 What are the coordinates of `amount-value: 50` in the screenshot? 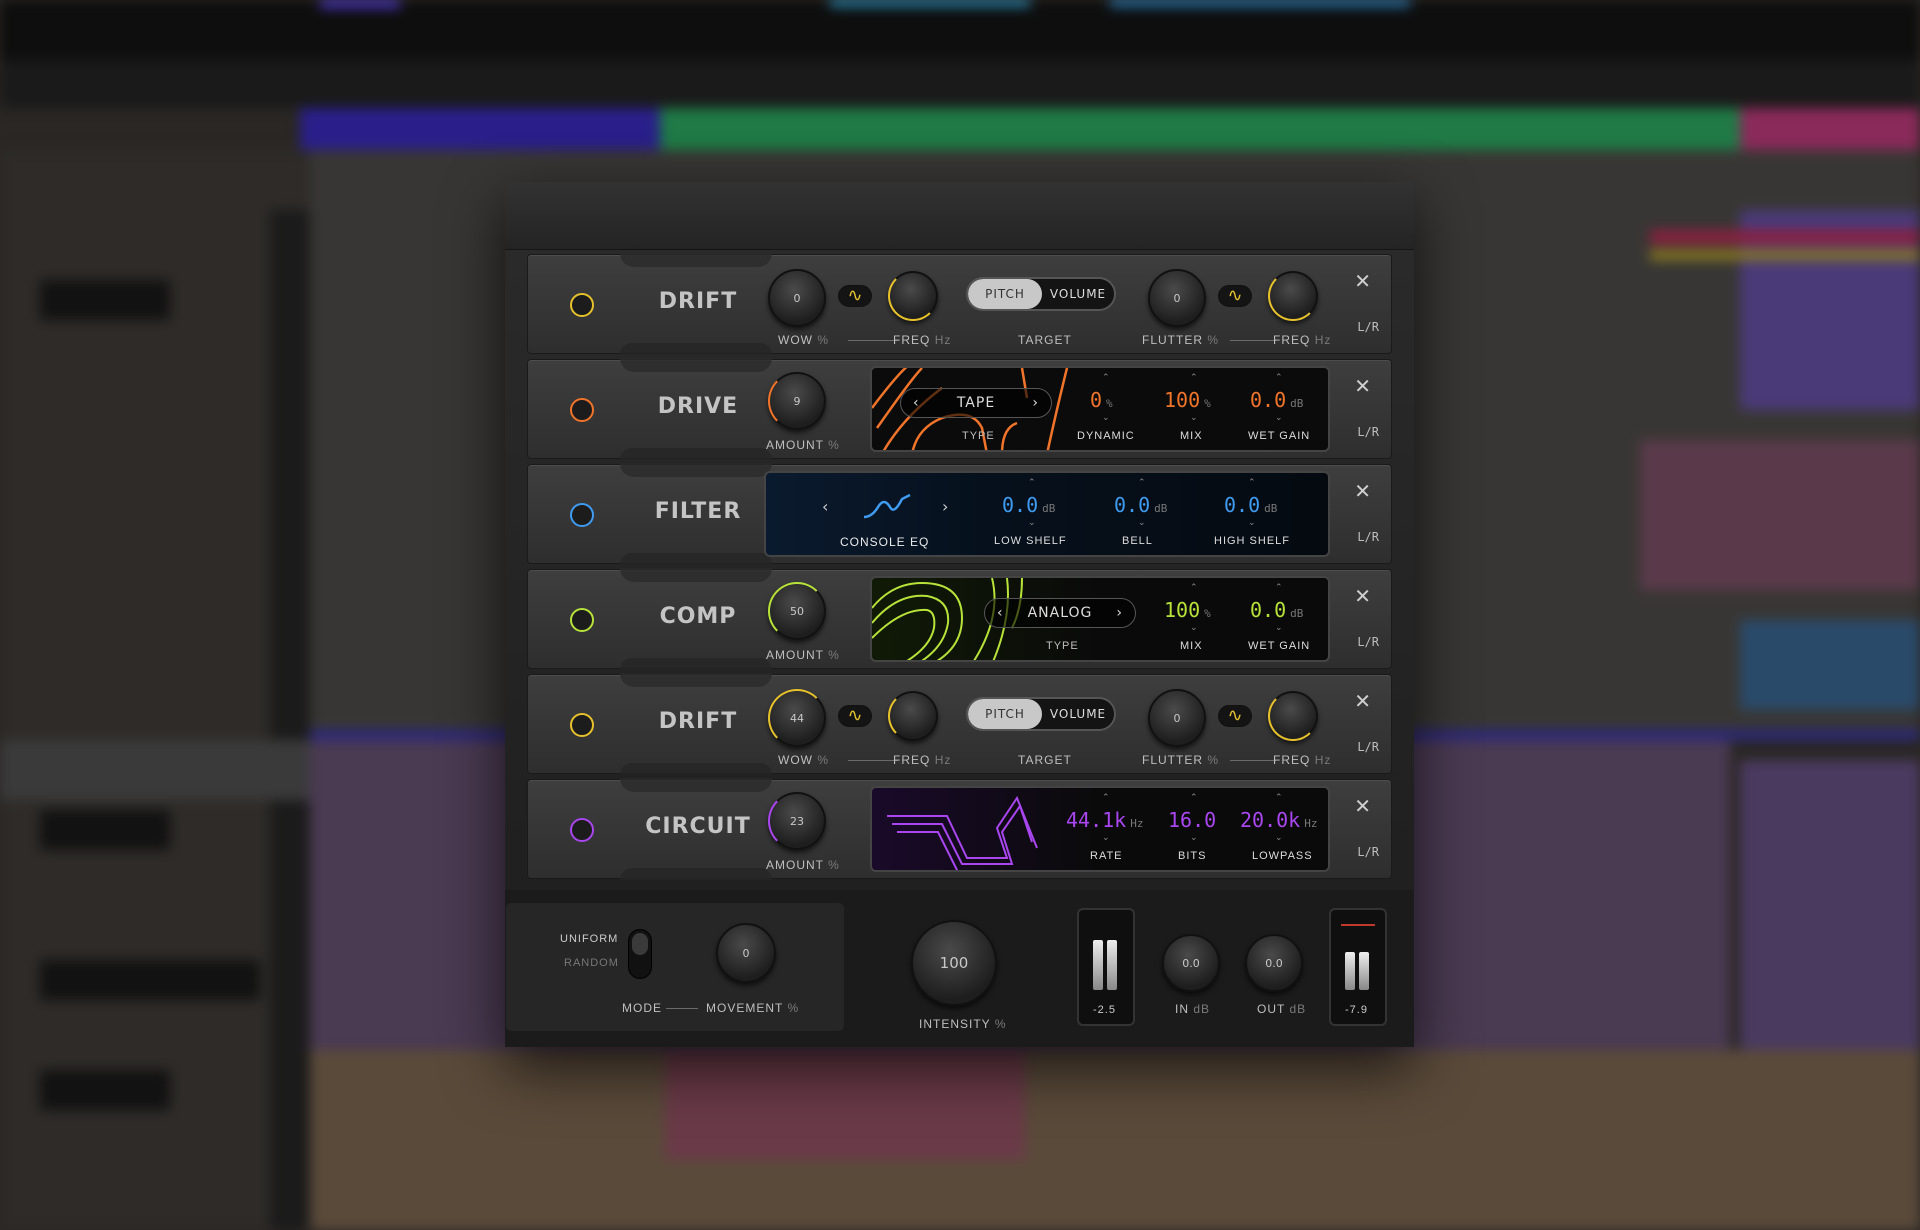 It's located at (797, 611).